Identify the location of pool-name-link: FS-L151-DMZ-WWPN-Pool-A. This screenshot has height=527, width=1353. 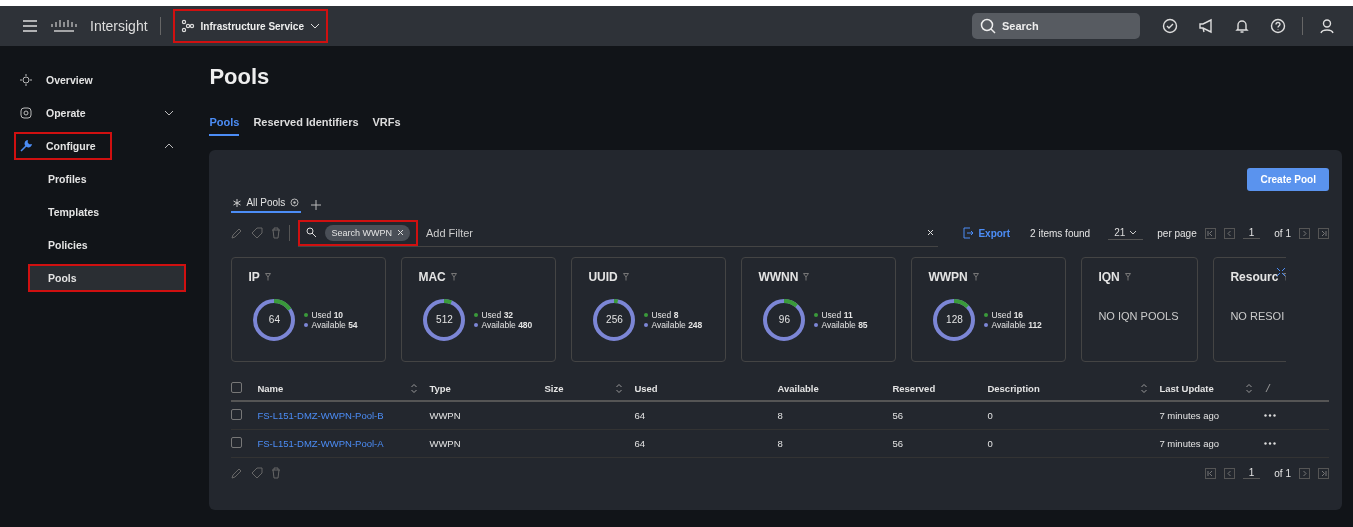
(320, 443).